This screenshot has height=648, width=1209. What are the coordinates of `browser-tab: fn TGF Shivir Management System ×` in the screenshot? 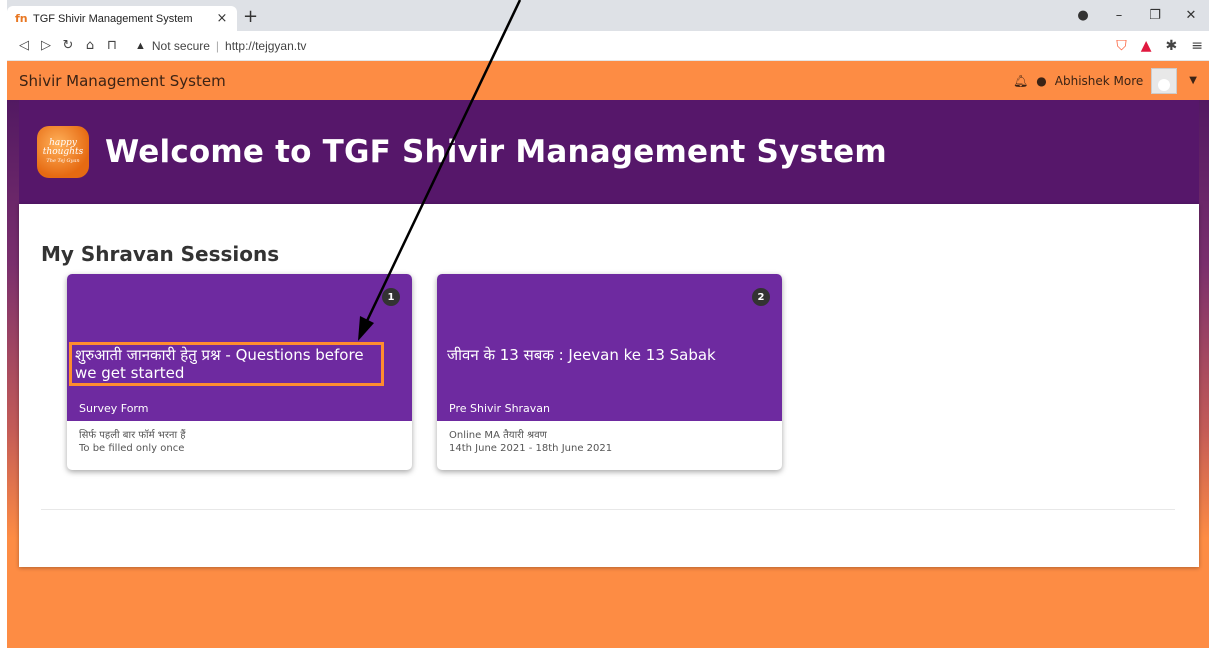 It's located at (122, 18).